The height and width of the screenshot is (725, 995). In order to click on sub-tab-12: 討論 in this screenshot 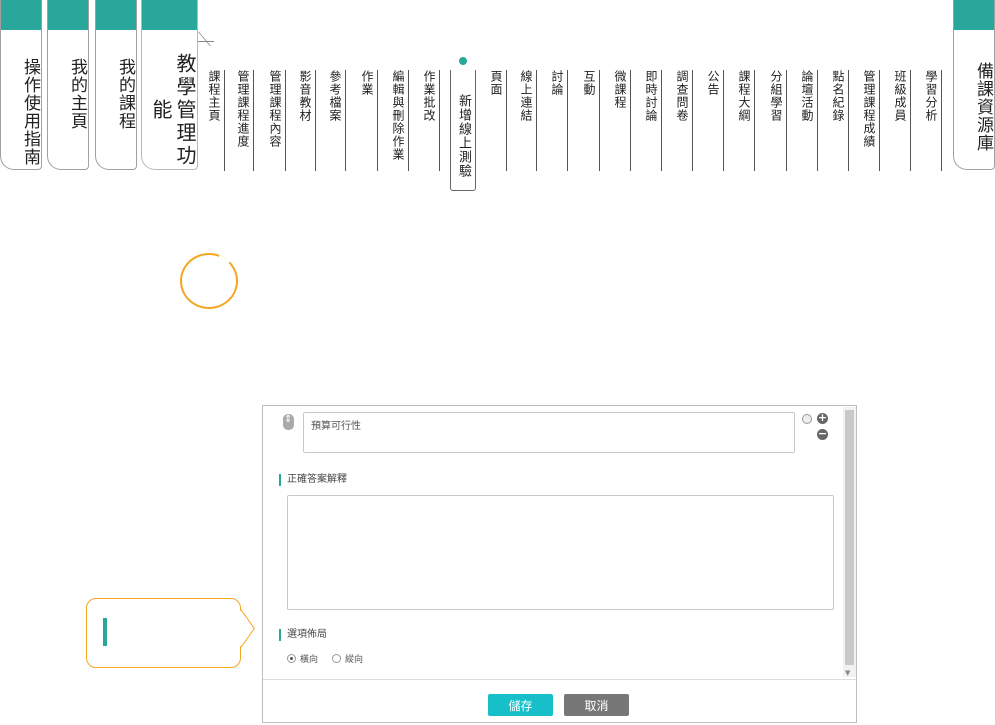, I will do `click(558, 120)`.